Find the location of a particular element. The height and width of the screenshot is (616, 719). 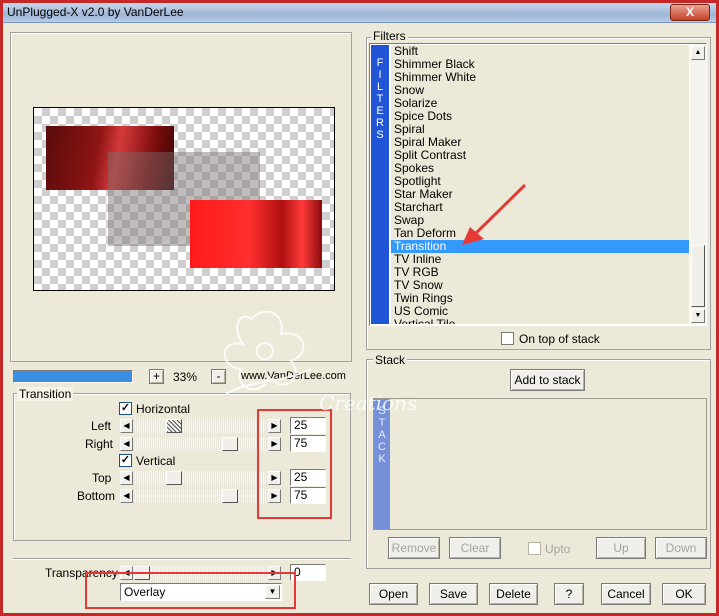

left-label: Left is located at coordinates (101, 426).